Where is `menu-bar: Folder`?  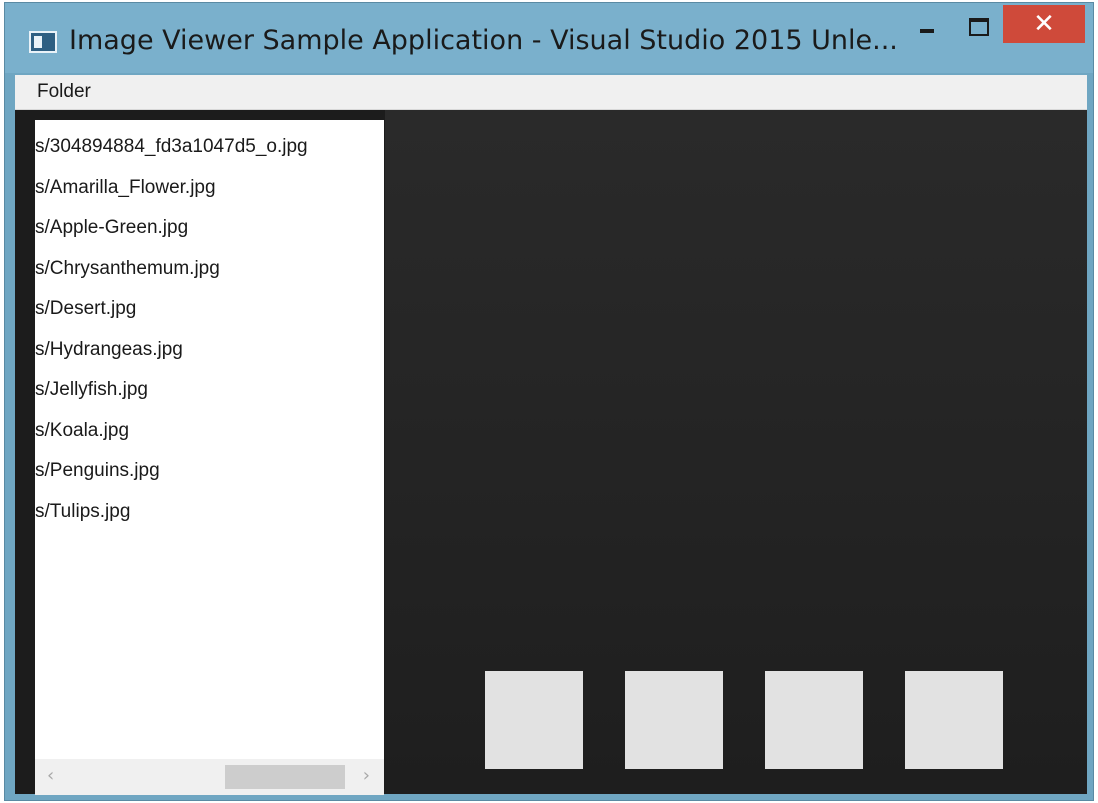
menu-bar: Folder is located at coordinates (551, 92).